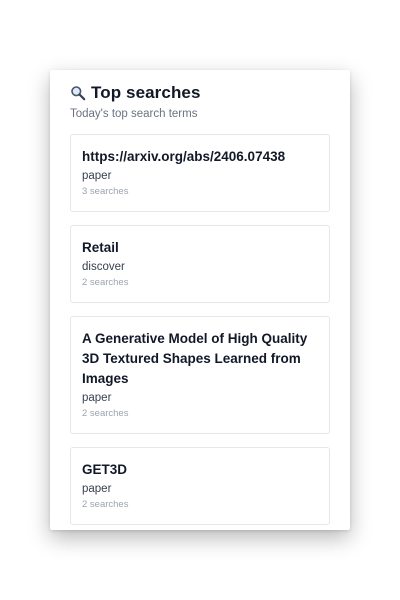  What do you see at coordinates (103, 267) in the screenshot?
I see `search-item-category: discover` at bounding box center [103, 267].